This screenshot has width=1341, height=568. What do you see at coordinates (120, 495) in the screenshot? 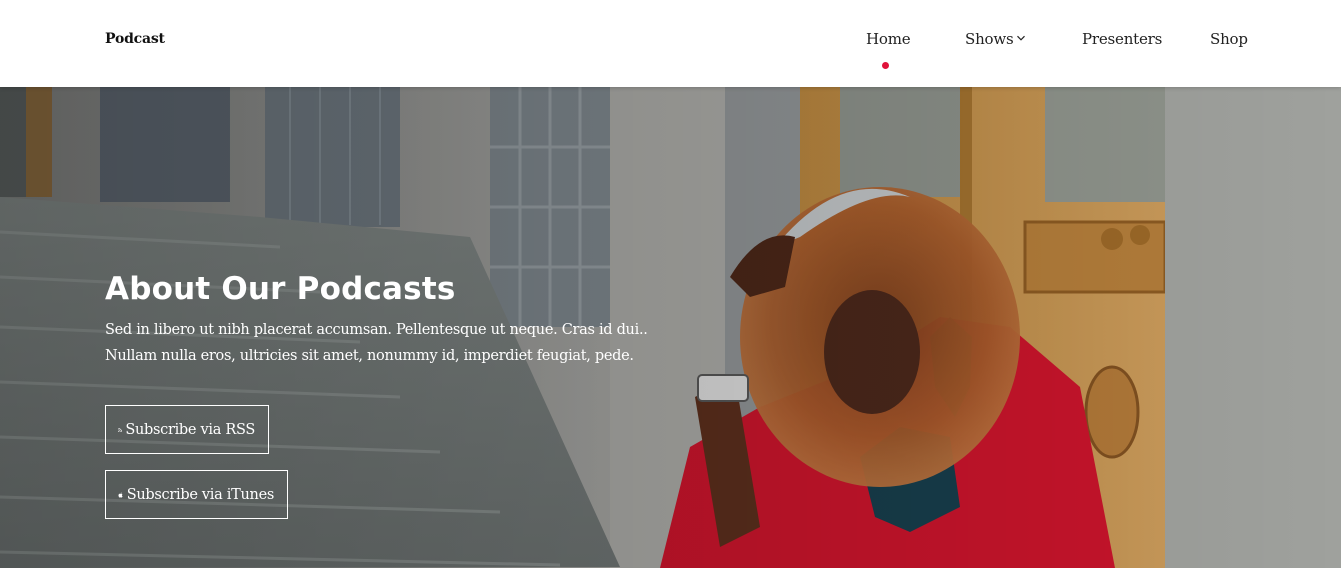
I see `apple-icon` at bounding box center [120, 495].